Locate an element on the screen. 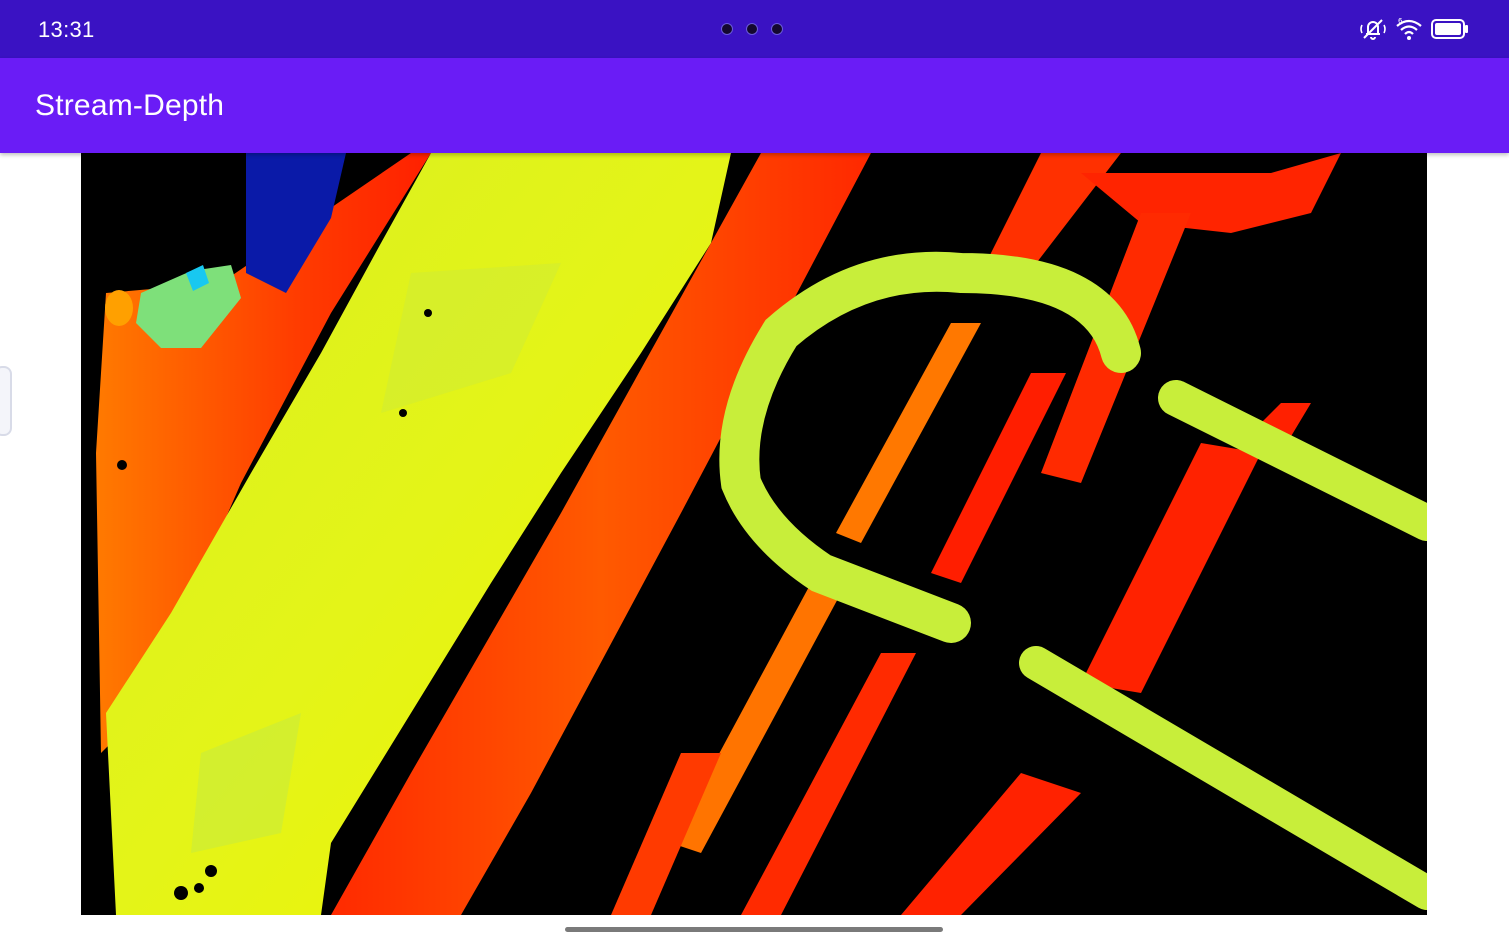 This screenshot has width=1509, height=943. svg-text: 6 is located at coordinates (1400, 21).